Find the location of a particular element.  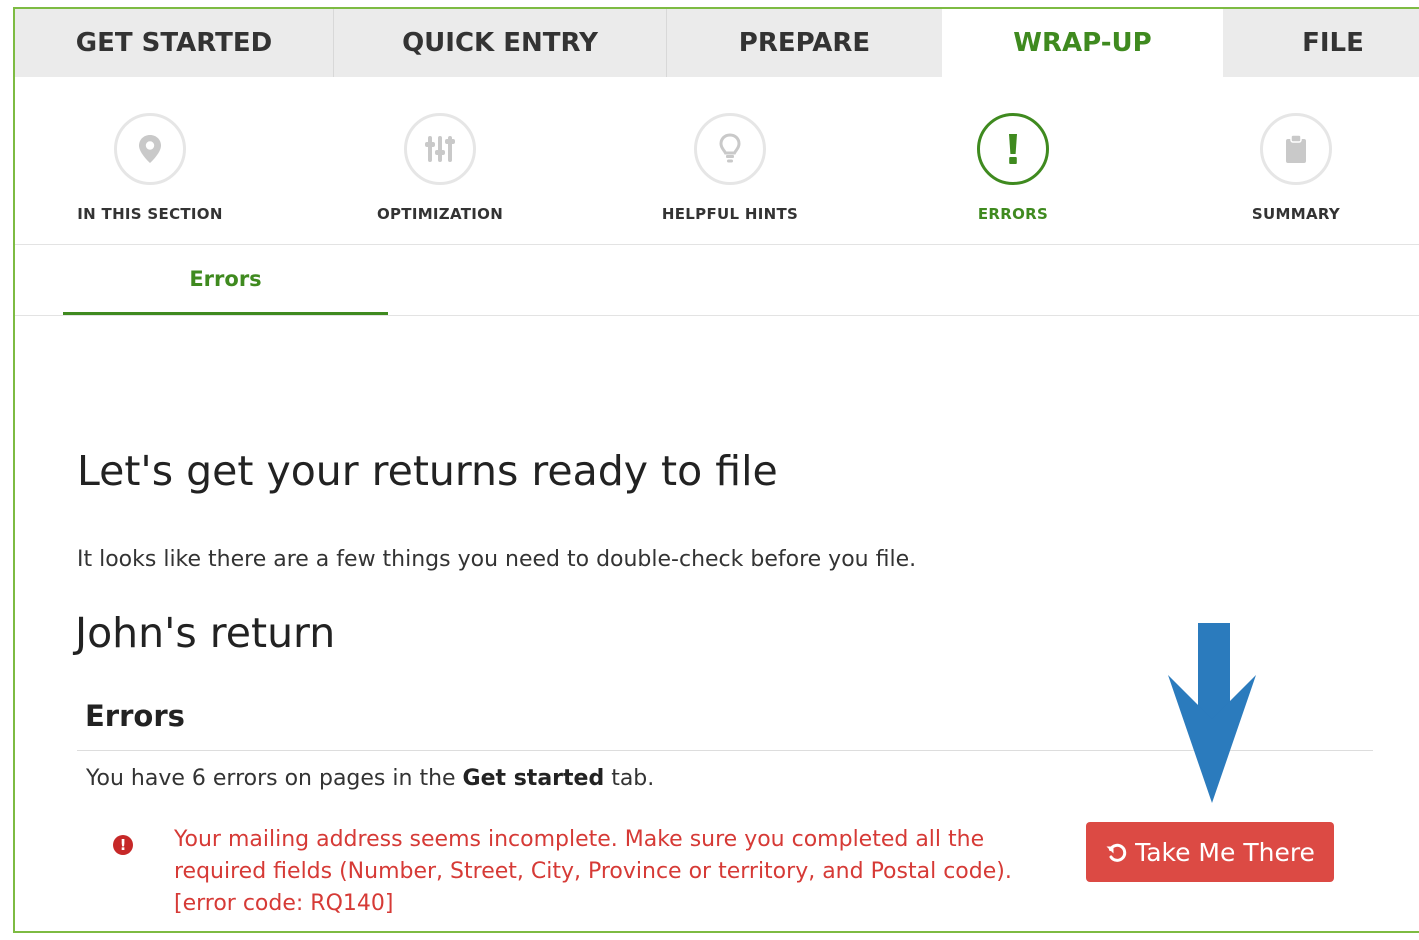

page-heading: Let's get your returns ready to file is located at coordinates (427, 471).